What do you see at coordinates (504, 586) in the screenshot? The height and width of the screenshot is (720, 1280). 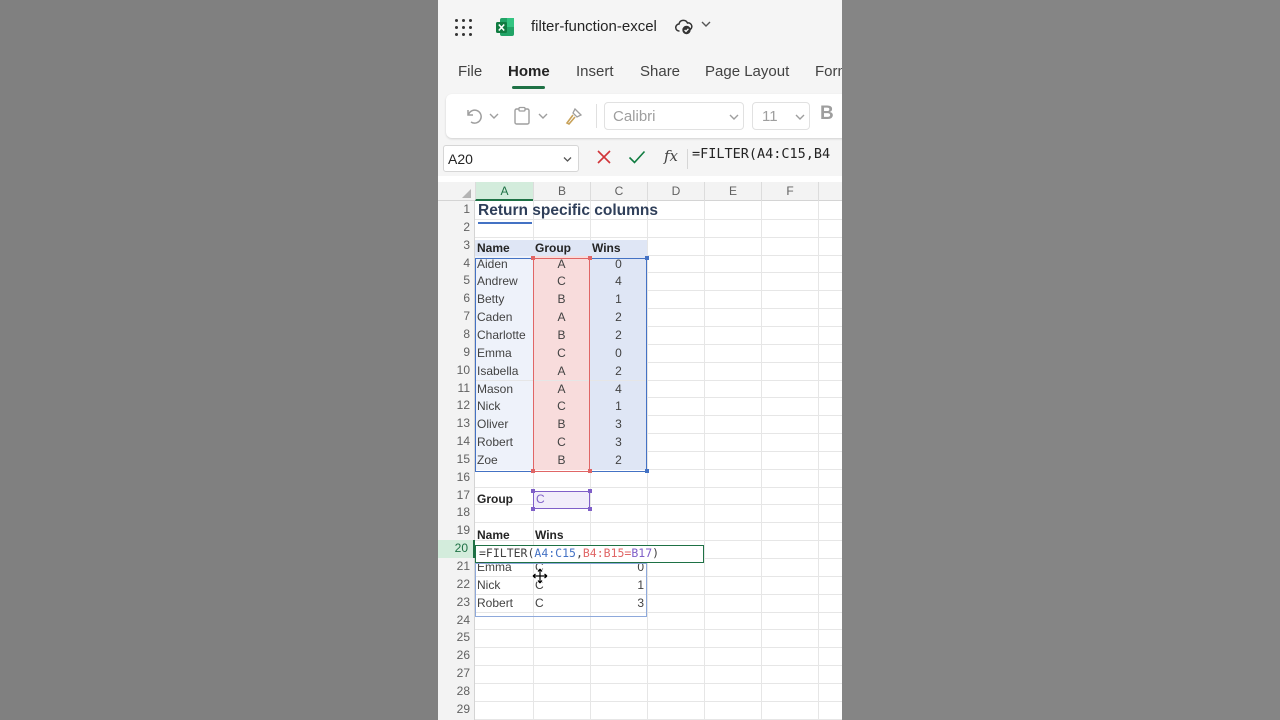 I see `result-cell-name: Nick` at bounding box center [504, 586].